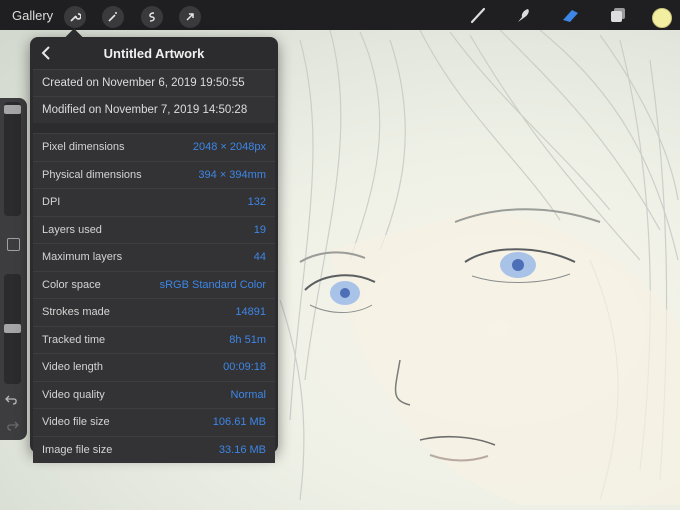  Describe the element at coordinates (71, 284) in the screenshot. I see `row-label: Color space` at that location.